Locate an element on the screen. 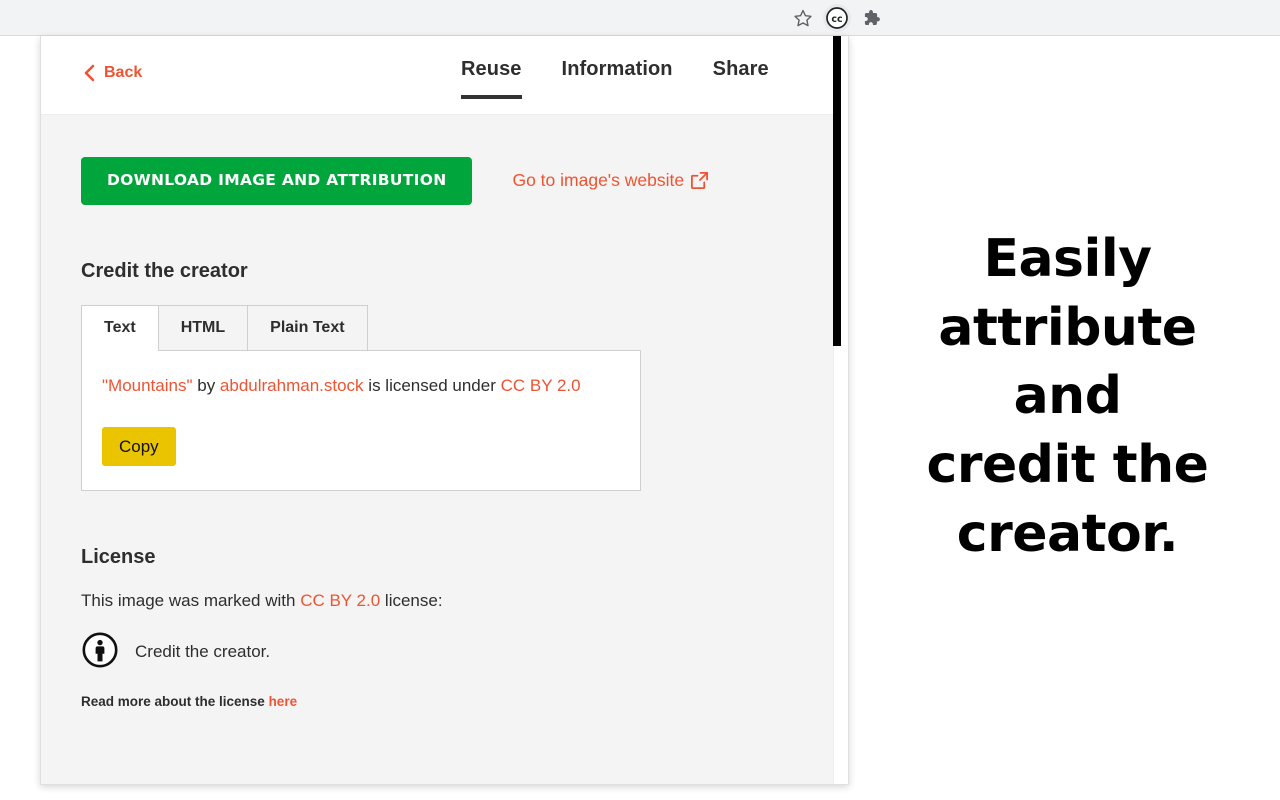 The width and height of the screenshot is (1280, 800). license-statement-prefix: This image was marked with is located at coordinates (191, 600).